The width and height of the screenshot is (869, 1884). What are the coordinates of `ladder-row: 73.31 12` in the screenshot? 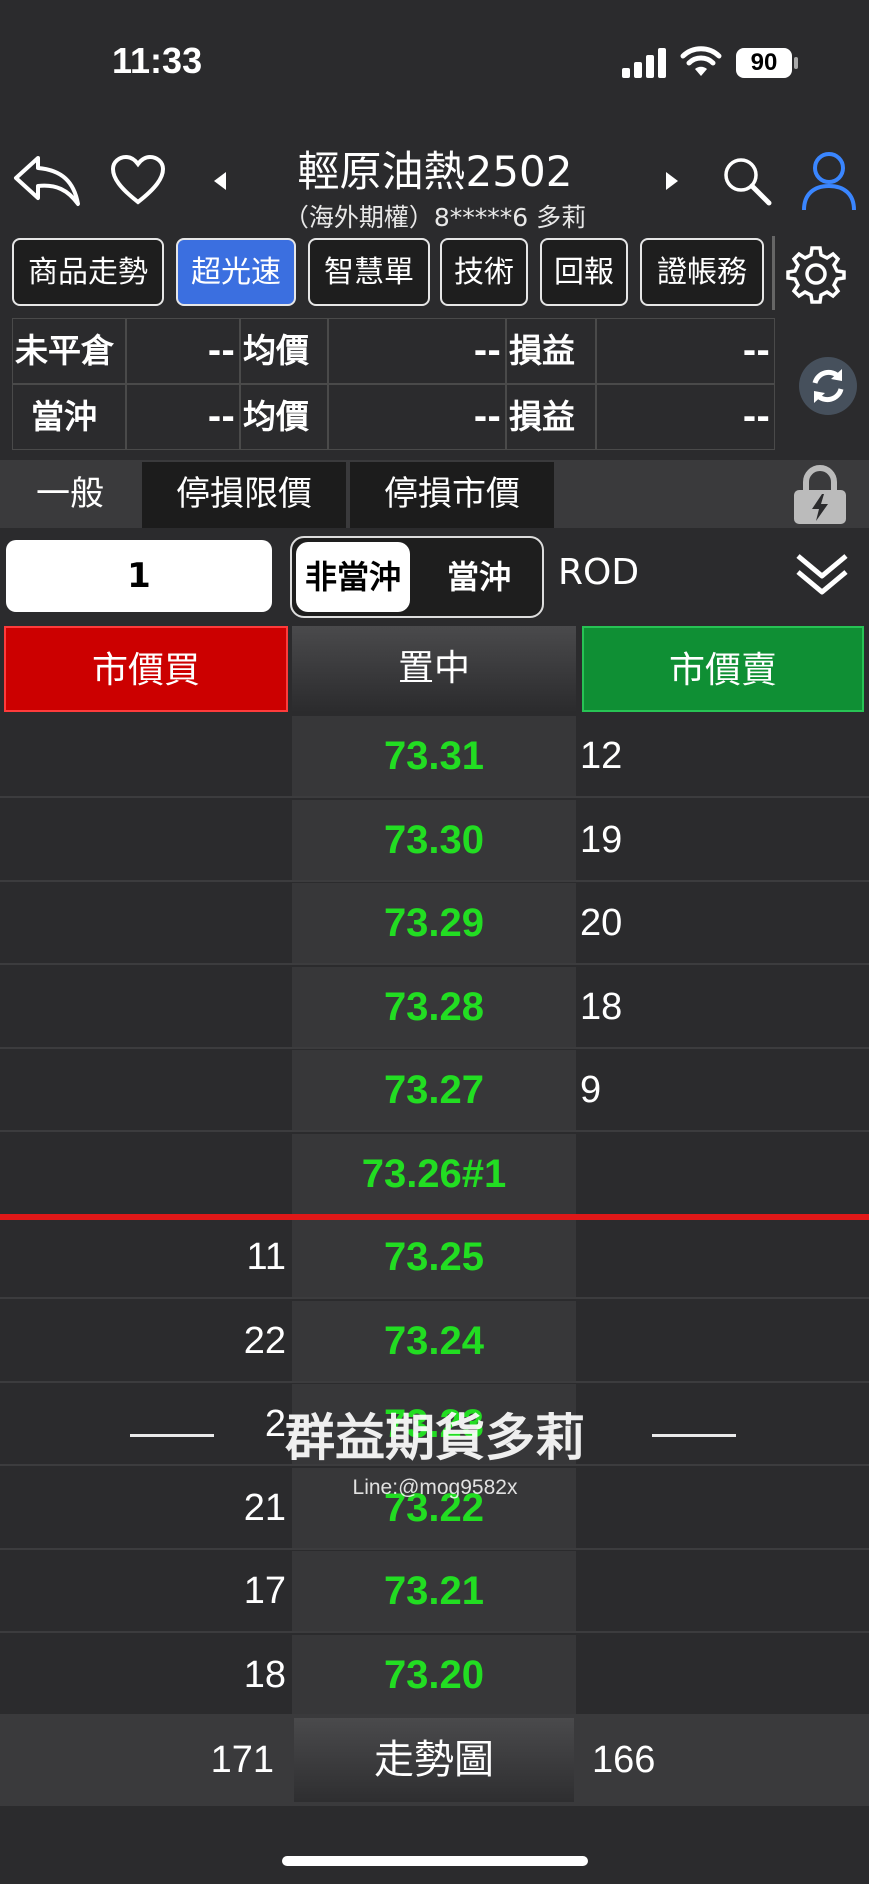 It's located at (434, 757).